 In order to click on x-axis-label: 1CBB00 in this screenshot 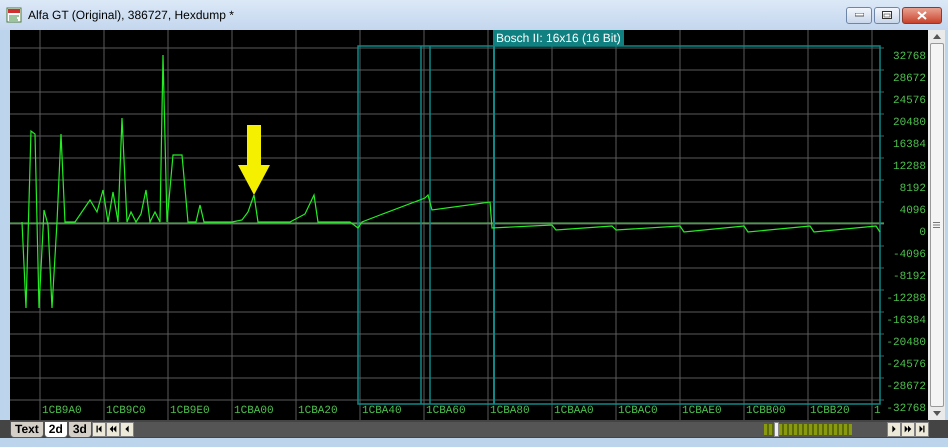, I will do `click(766, 411)`.